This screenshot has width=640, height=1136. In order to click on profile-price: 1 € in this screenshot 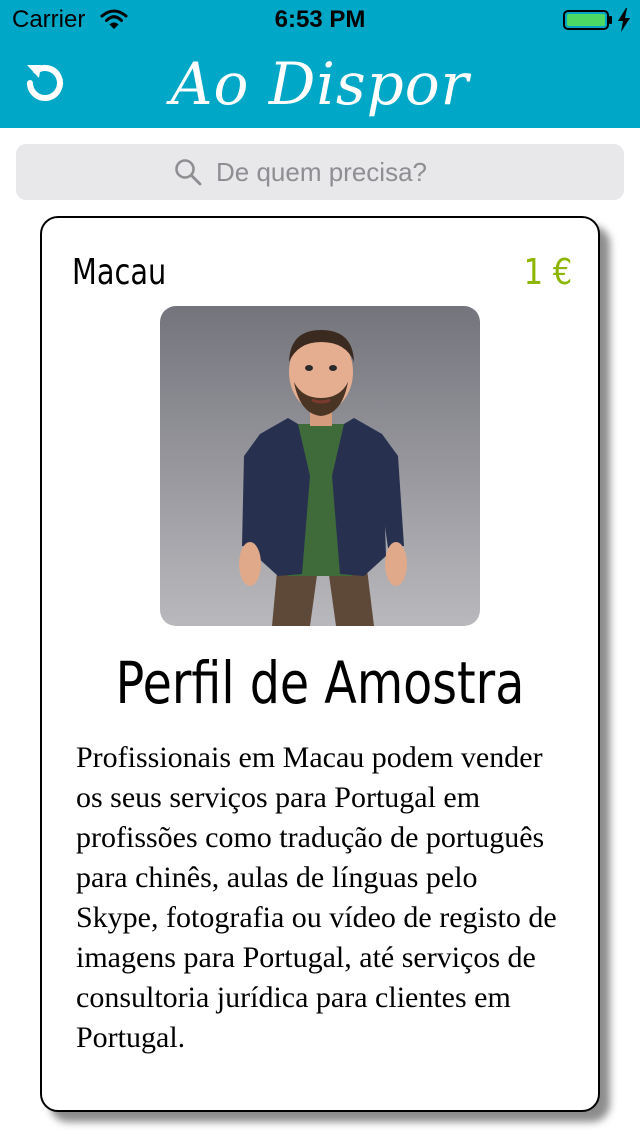, I will do `click(547, 272)`.